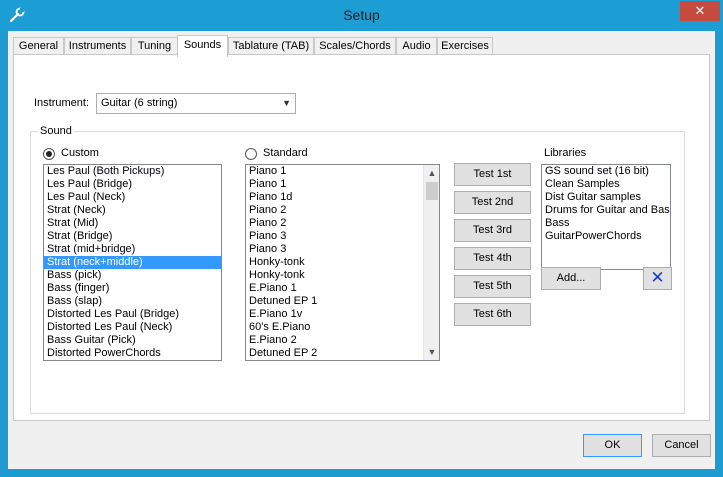 This screenshot has height=477, width=723. I want to click on libraries-label: Libraries, so click(565, 153).